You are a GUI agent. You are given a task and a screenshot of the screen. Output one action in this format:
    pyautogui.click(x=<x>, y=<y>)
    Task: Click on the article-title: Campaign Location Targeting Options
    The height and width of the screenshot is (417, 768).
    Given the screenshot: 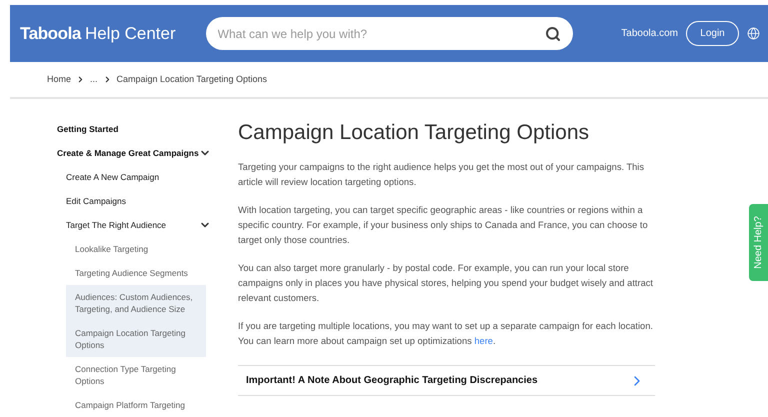 What is the action you would take?
    pyautogui.click(x=414, y=133)
    